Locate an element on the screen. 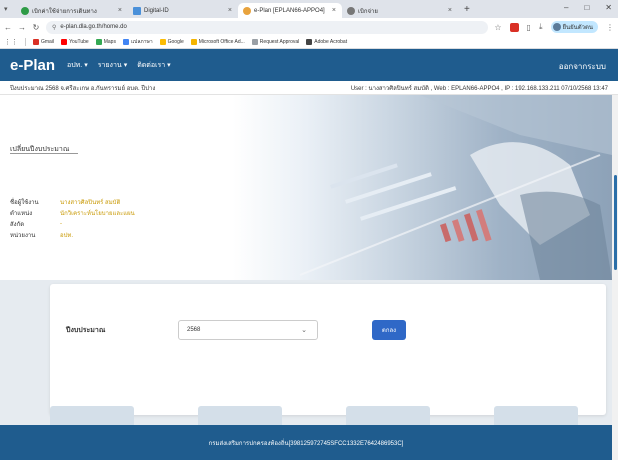  eplan-icon is located at coordinates (247, 10).